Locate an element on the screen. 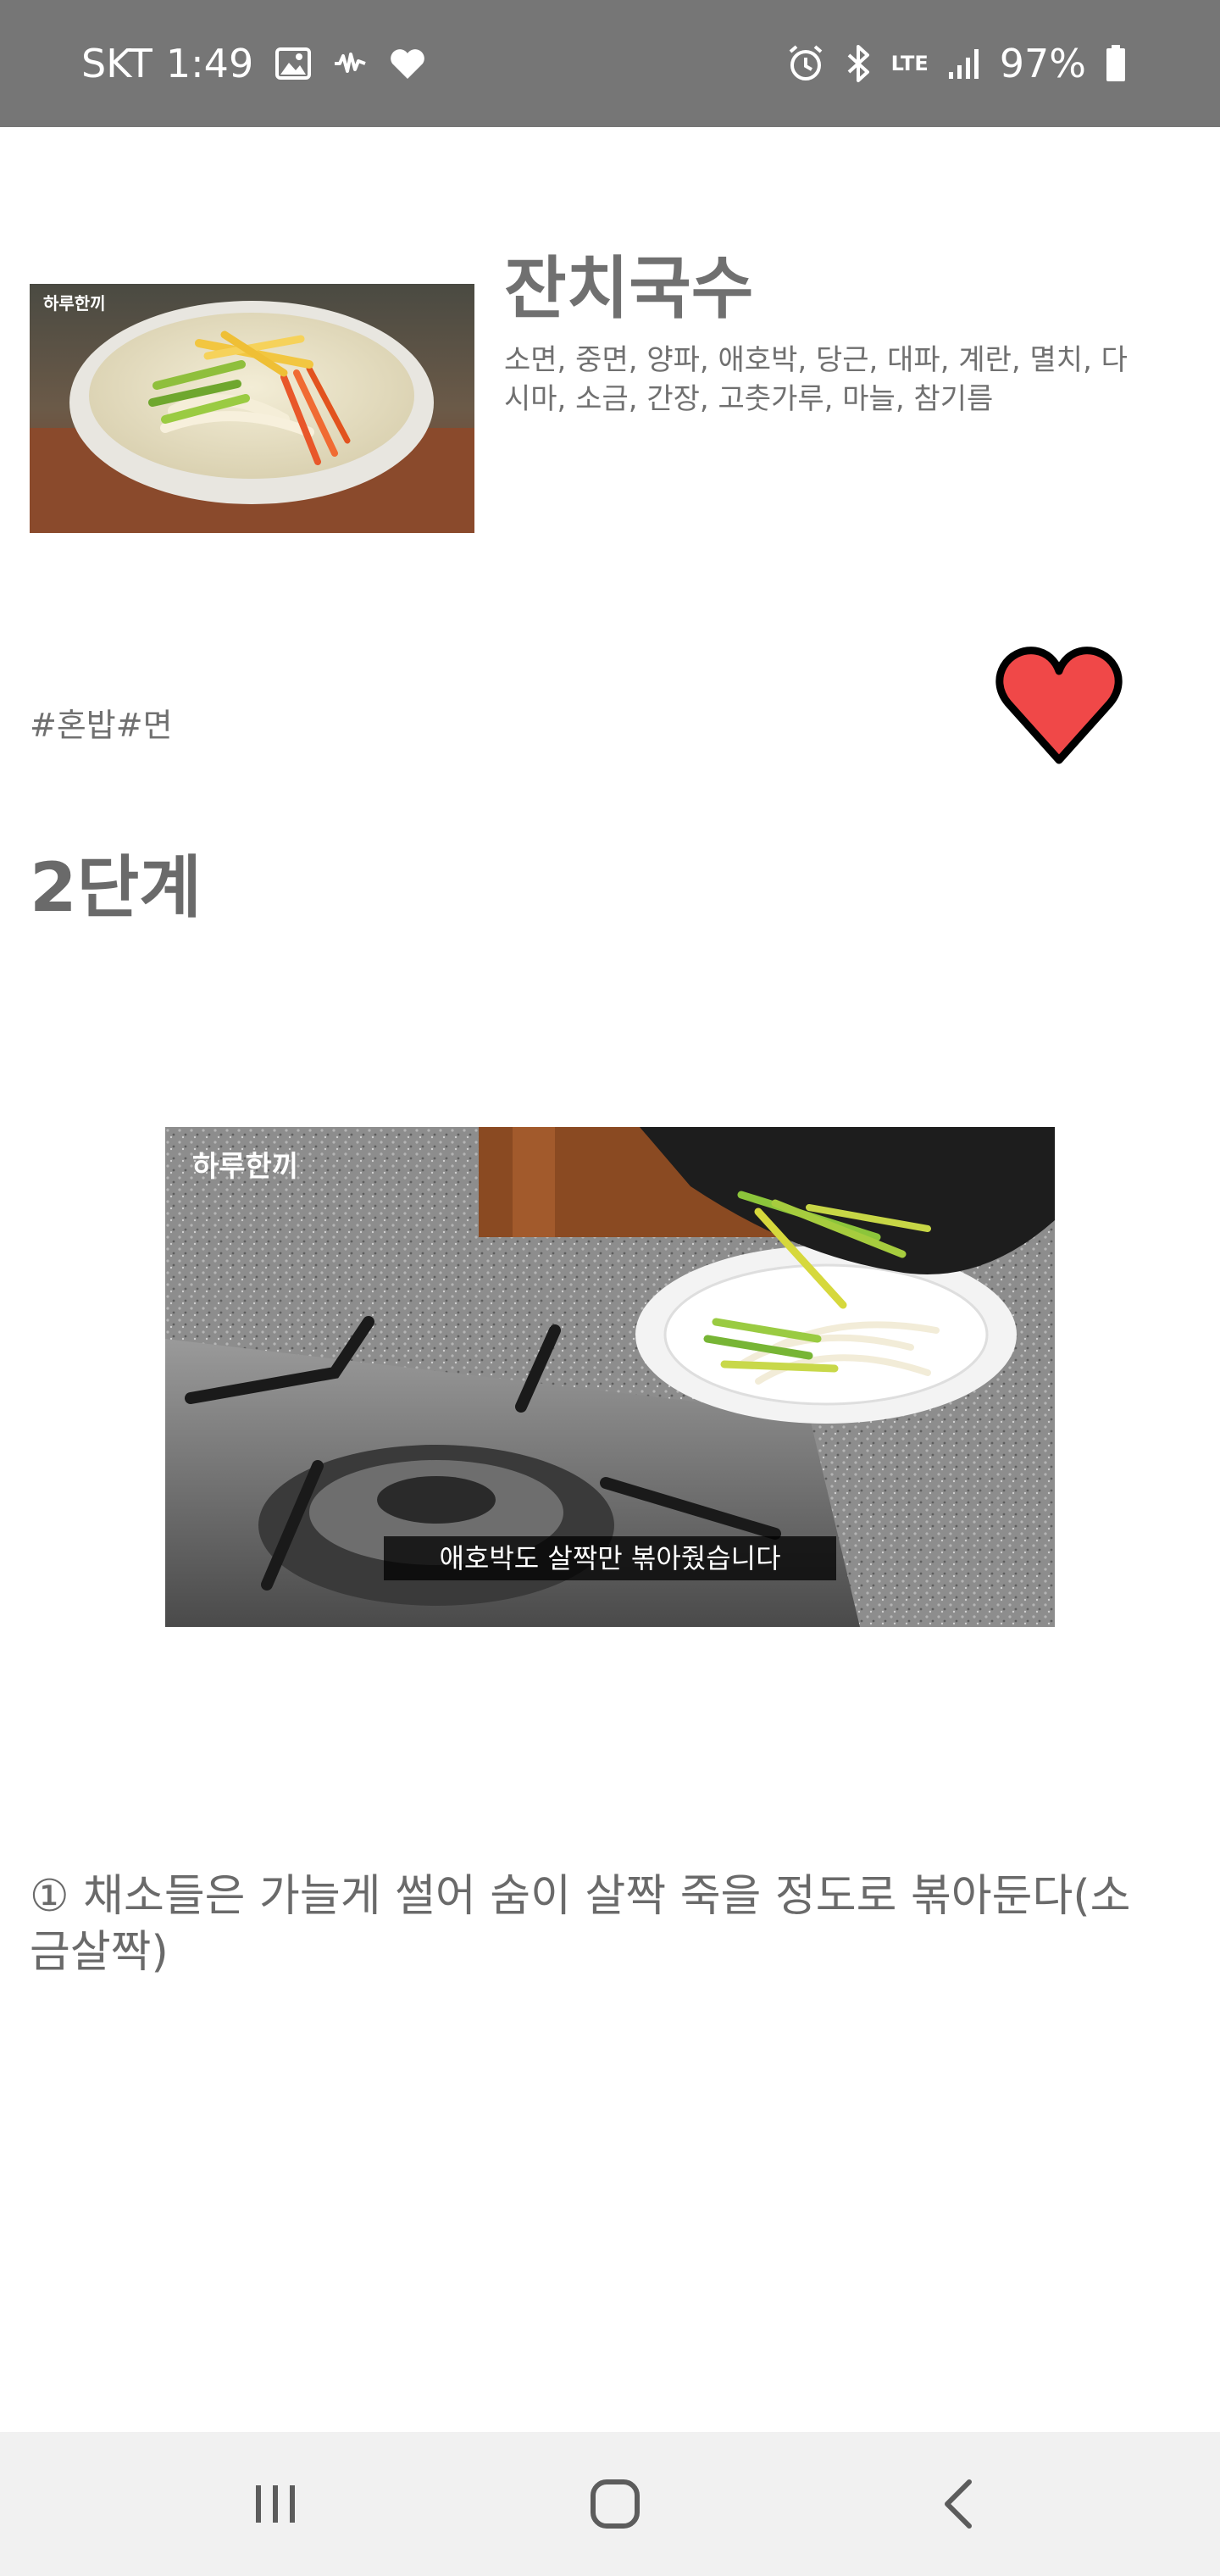 This screenshot has width=1220, height=2576. recipe-thumbnail: 하루한끼 is located at coordinates (252, 408).